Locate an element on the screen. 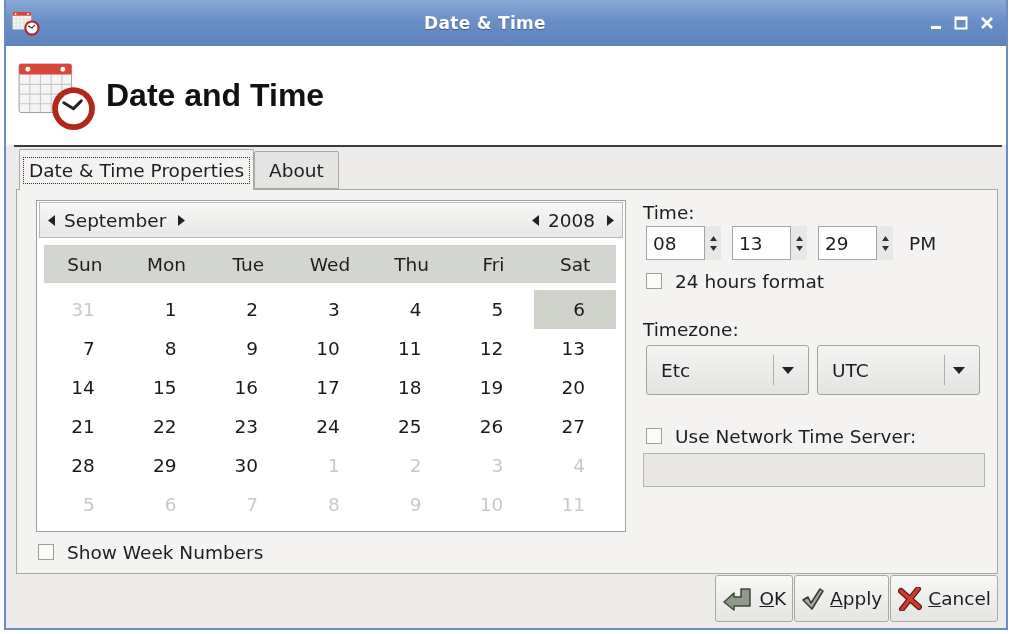 The height and width of the screenshot is (634, 1012). weekday-label: Wed is located at coordinates (330, 264).